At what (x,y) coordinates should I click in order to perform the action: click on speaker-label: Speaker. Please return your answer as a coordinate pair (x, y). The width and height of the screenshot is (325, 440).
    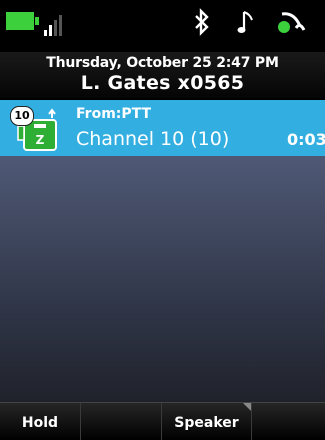
    Looking at the image, I should click on (206, 423).